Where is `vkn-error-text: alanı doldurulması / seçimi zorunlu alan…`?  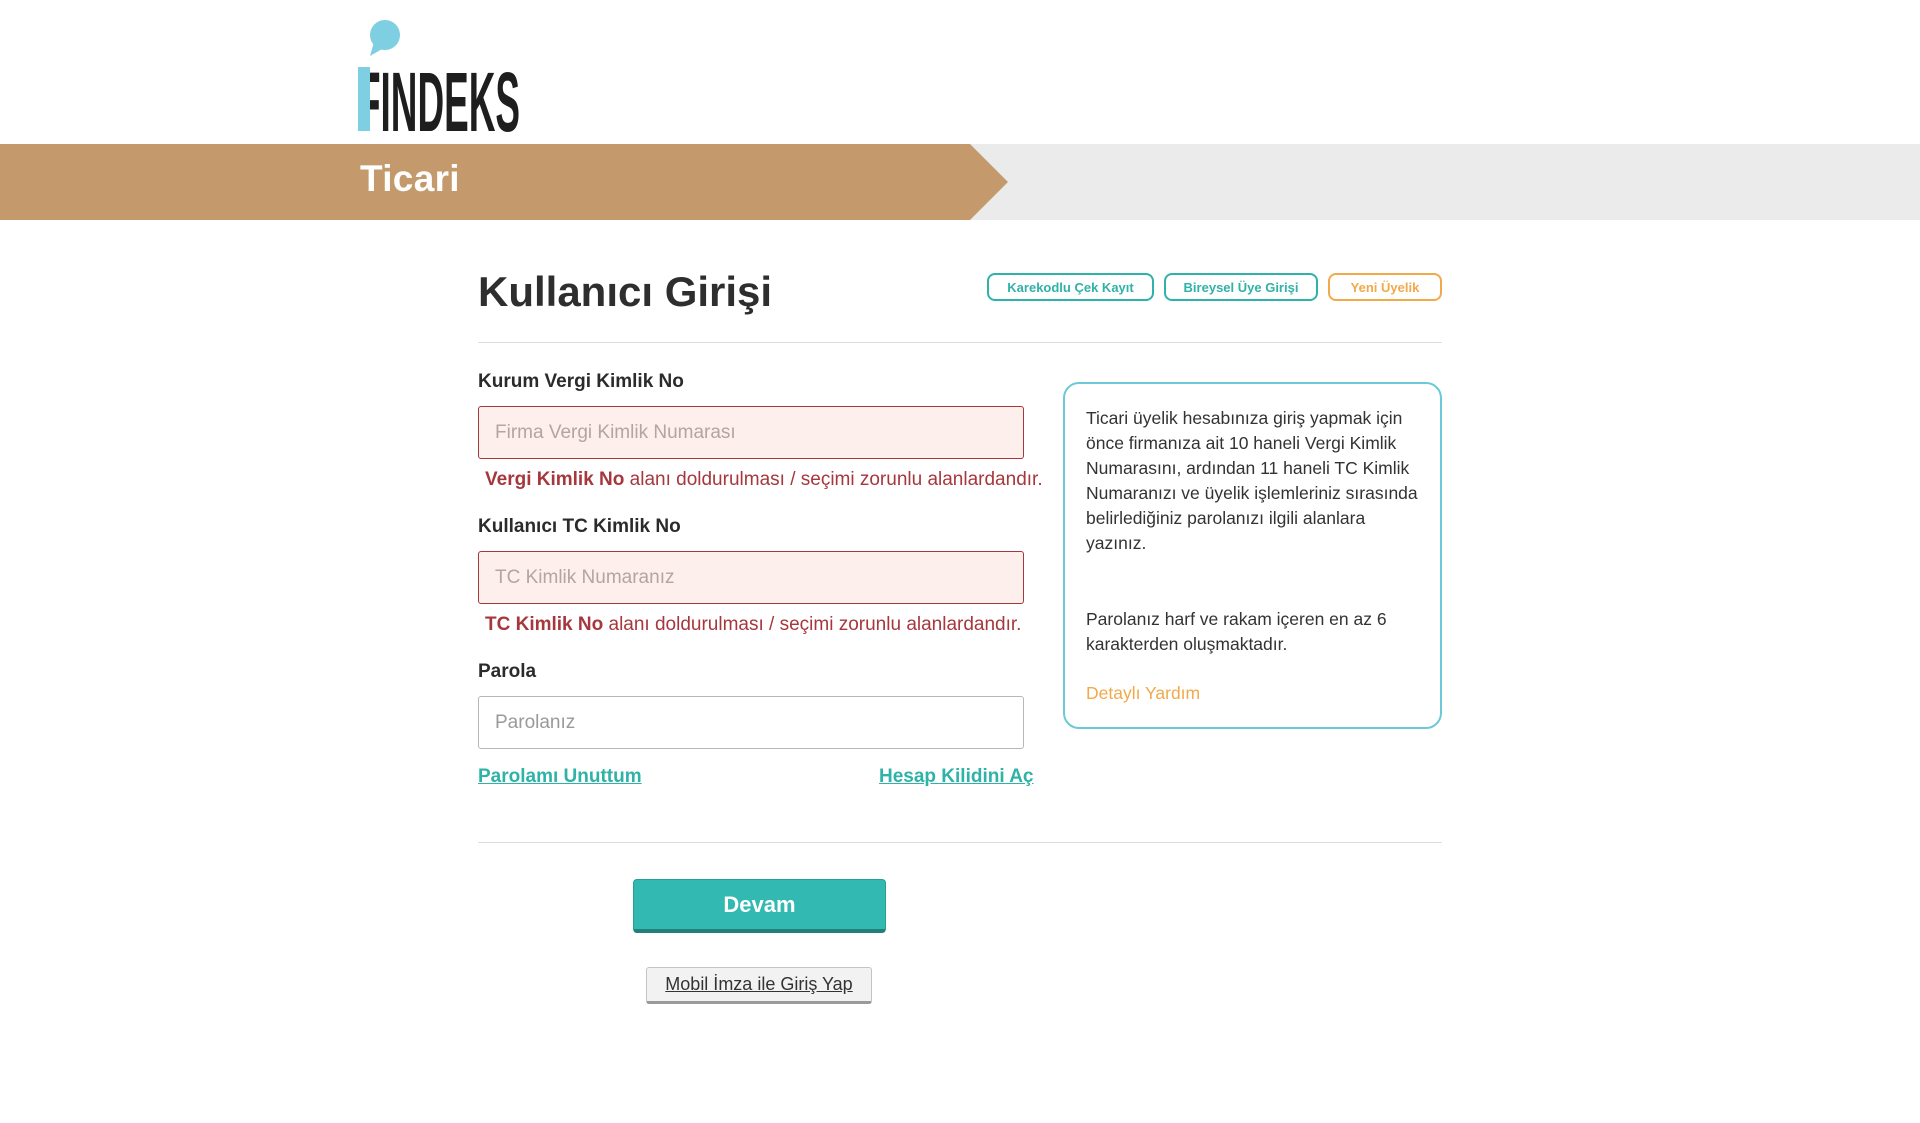
vkn-error-text: alanı doldurulması / seçimi zorunlu alan… is located at coordinates (833, 479).